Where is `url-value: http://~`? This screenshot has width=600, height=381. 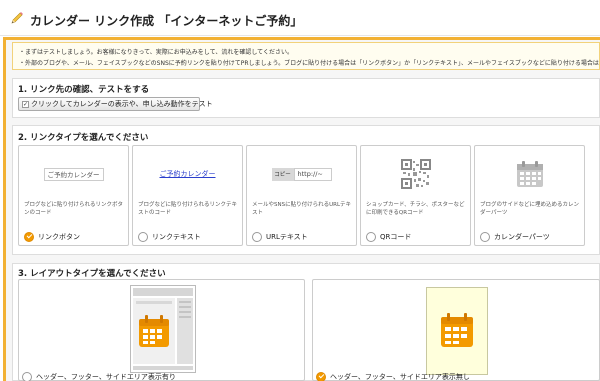 url-value: http://~ is located at coordinates (312, 174).